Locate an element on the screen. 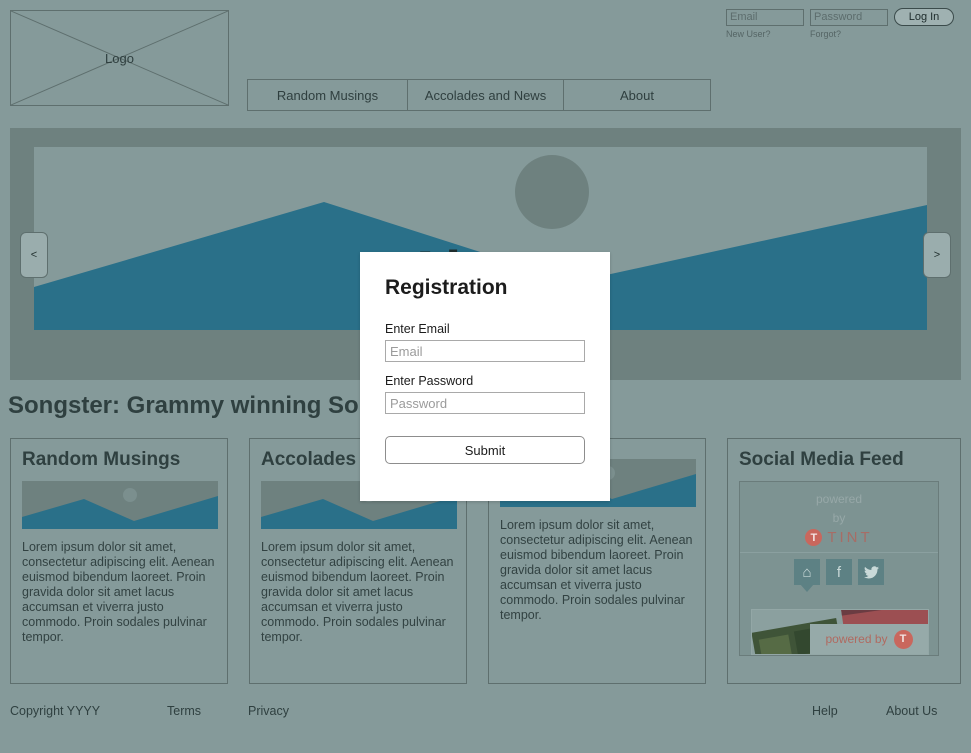  card-title: Random Musings is located at coordinates (101, 459).